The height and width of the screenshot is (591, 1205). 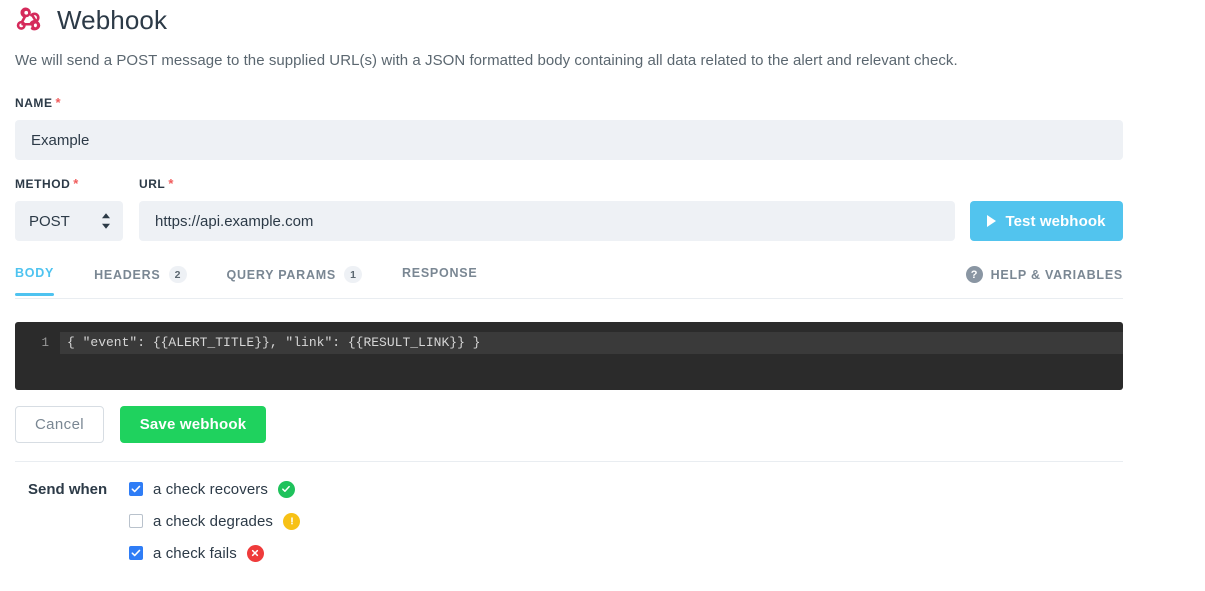 I want to click on help-and-variables-link: ? HELP & VARIABLES, so click(x=1044, y=274).